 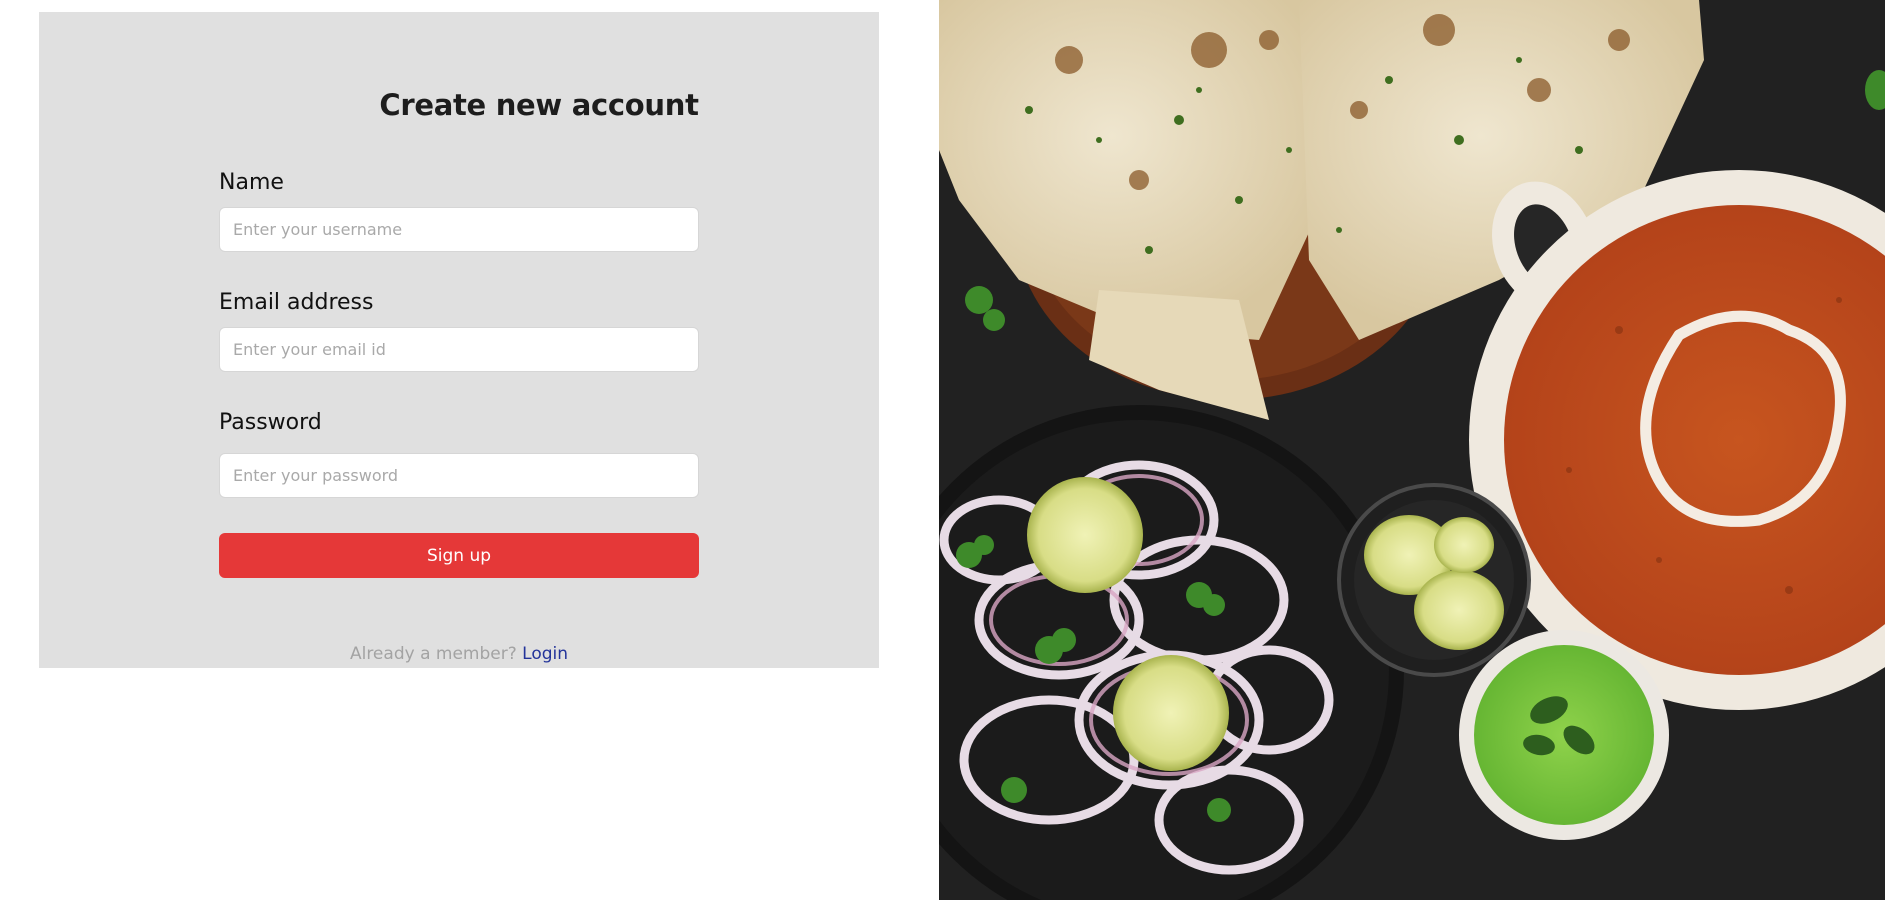 I want to click on password-input, so click(x=459, y=475).